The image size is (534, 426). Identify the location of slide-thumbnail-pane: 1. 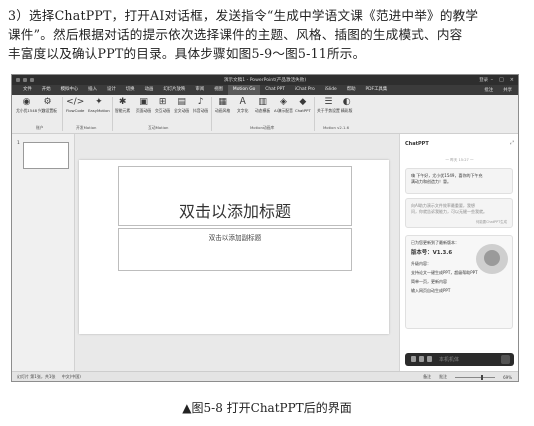
(43, 253).